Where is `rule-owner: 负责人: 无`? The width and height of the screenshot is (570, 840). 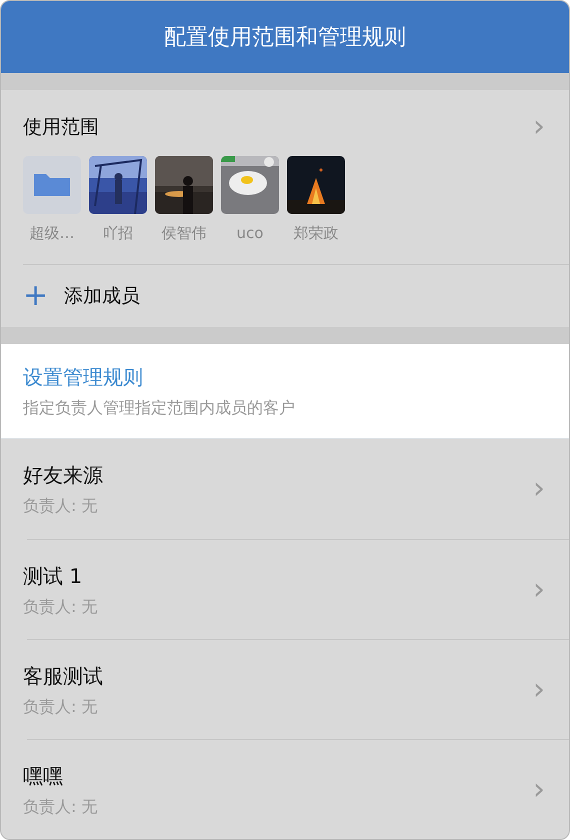
rule-owner: 负责人: 无 is located at coordinates (60, 506).